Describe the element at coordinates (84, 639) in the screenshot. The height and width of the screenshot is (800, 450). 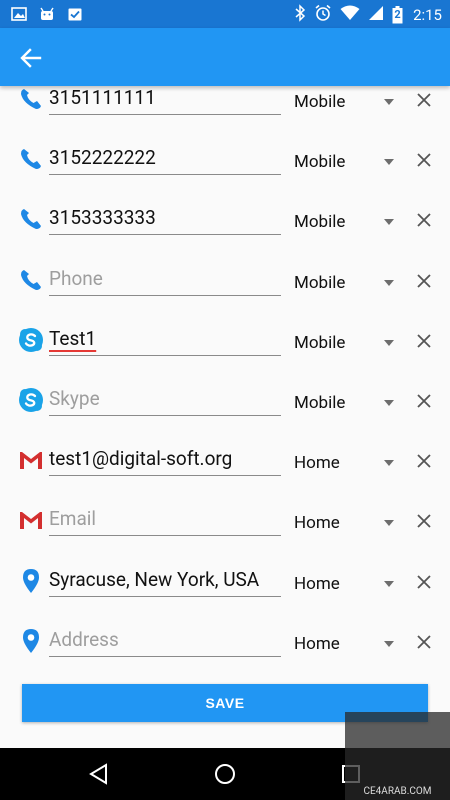
I see `input-placeholder: Address` at that location.